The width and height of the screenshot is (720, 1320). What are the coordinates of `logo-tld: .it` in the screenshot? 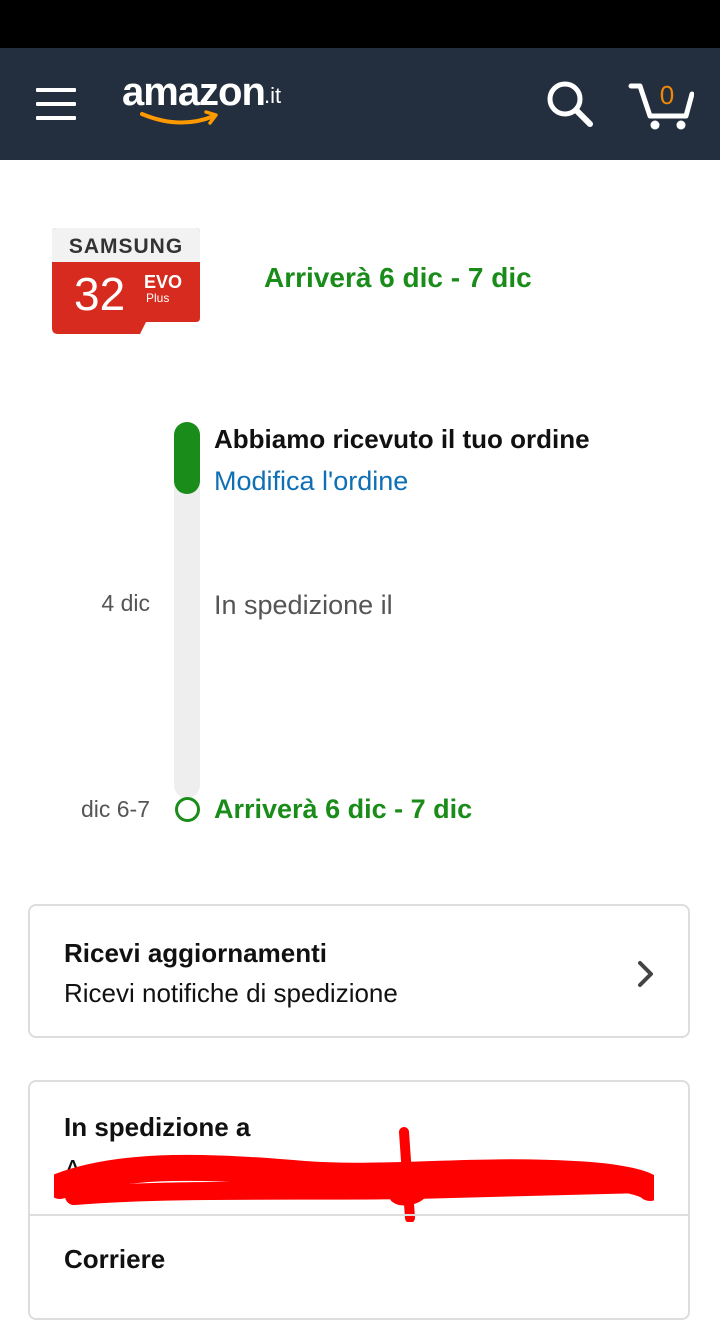 It's located at (273, 95).